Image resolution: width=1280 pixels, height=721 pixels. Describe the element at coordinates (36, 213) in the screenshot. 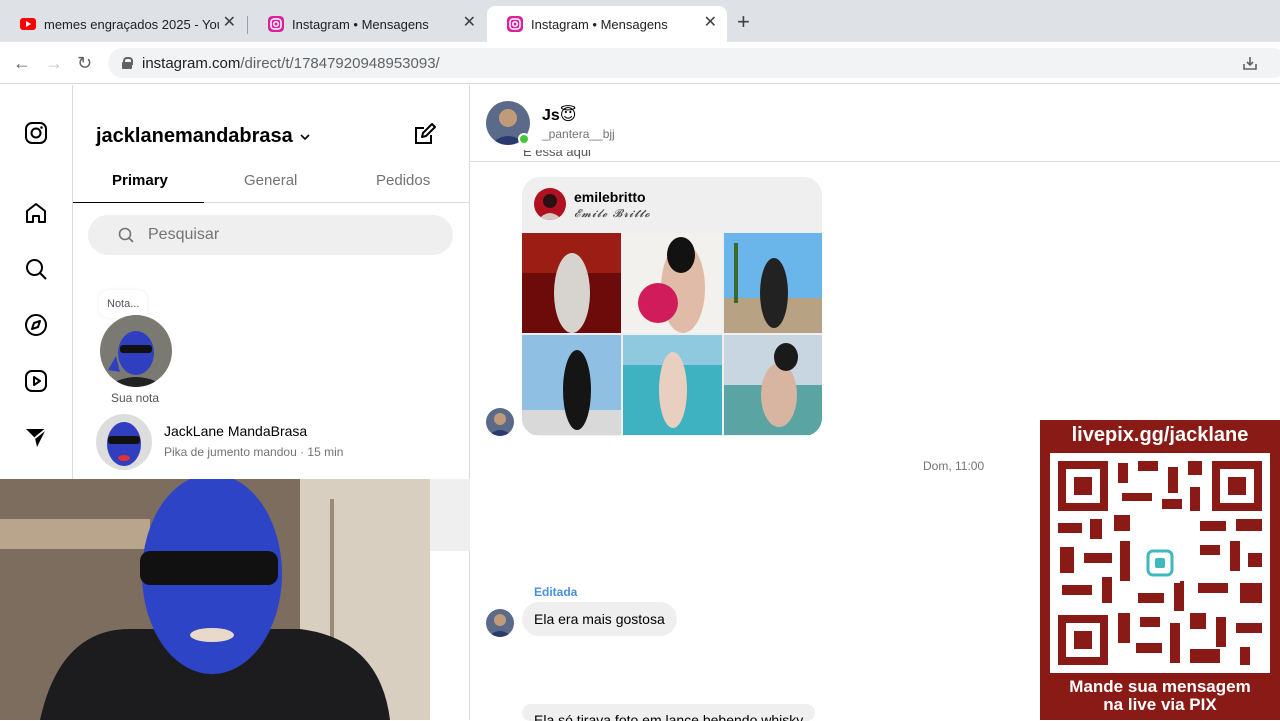

I see `home-icon` at that location.